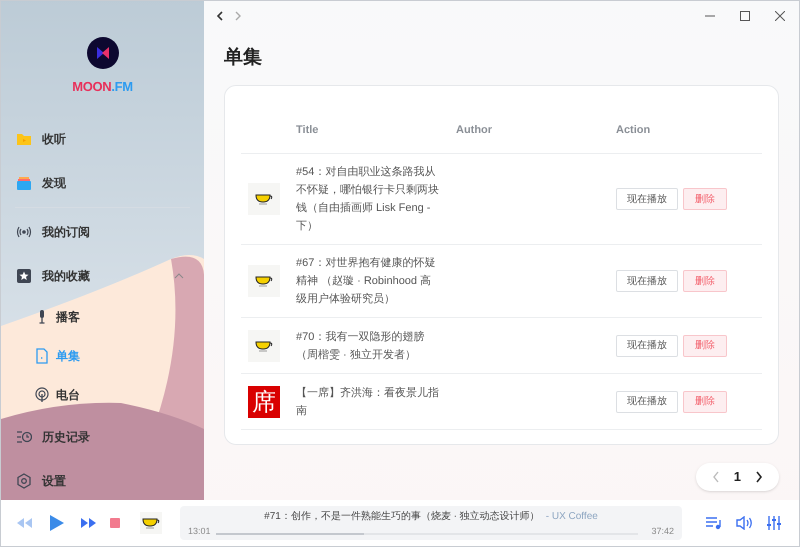  What do you see at coordinates (102, 276) in the screenshot?
I see `sidebar-item: 我的收藏` at bounding box center [102, 276].